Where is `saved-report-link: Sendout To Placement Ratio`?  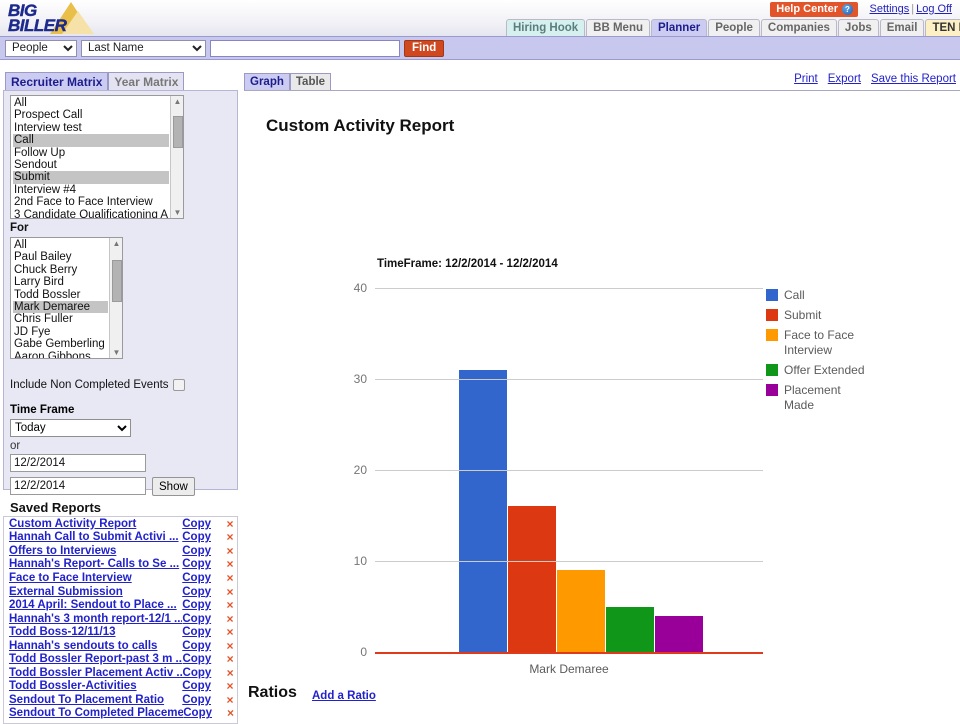
saved-report-link: Sendout To Placement Ratio is located at coordinates (95, 700).